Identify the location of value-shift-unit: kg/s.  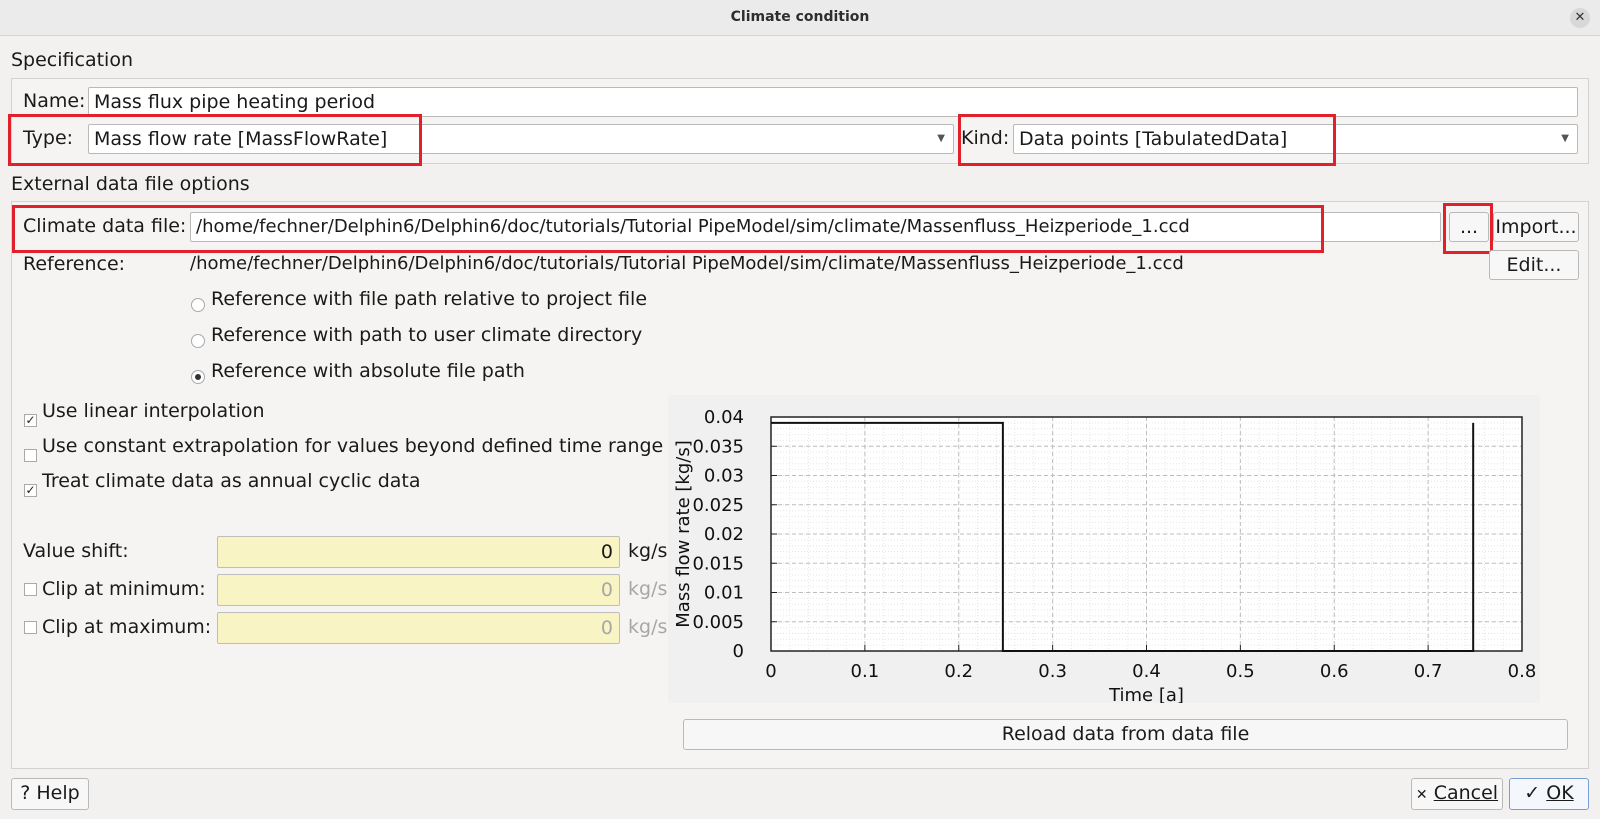
(648, 551).